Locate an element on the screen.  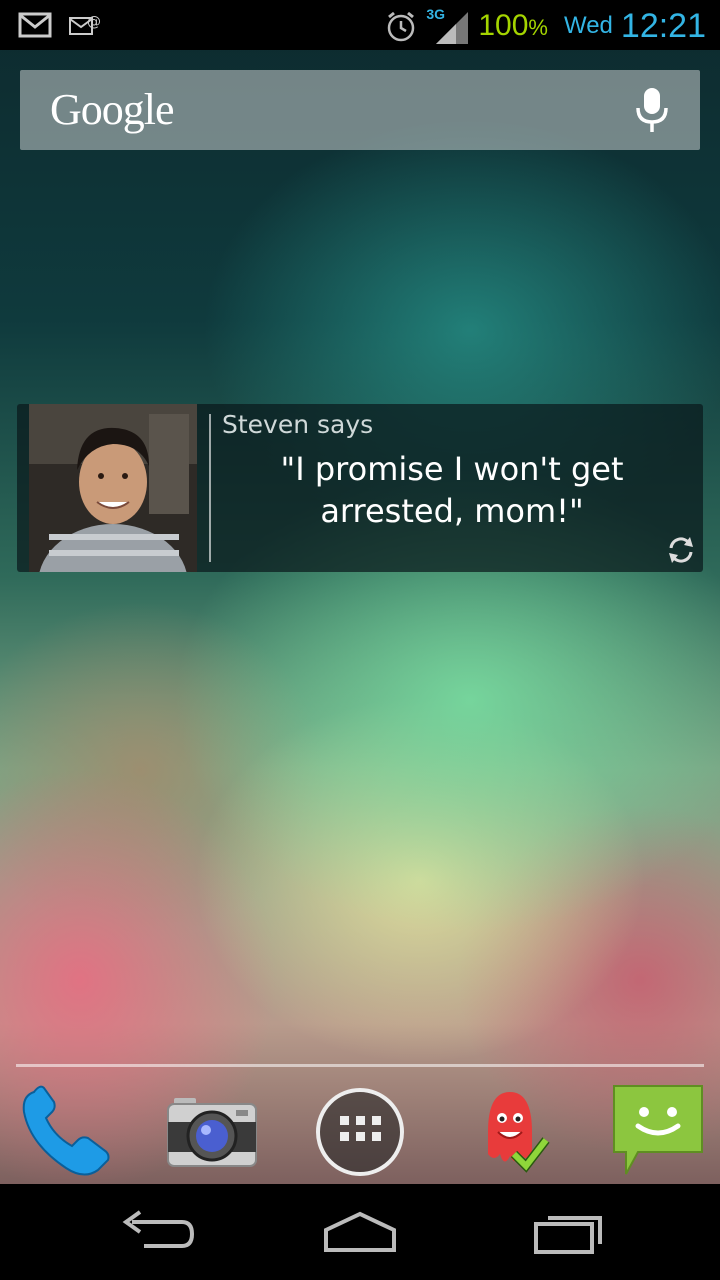
google-logo: Google is located at coordinates (112, 109).